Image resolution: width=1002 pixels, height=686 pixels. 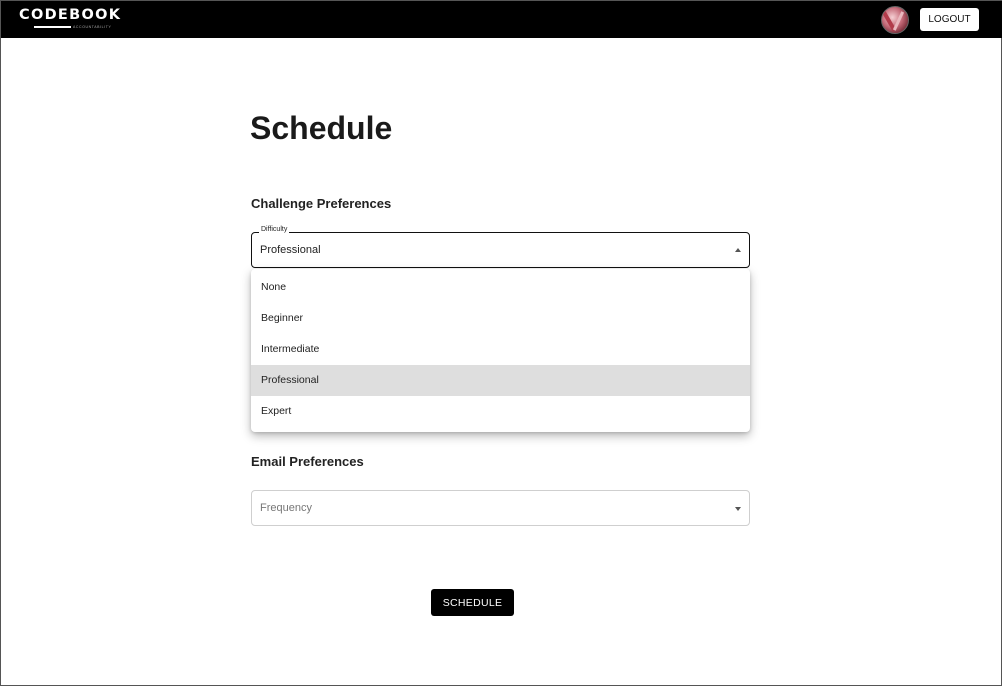 I want to click on frequency-select: Frequency, so click(x=500, y=508).